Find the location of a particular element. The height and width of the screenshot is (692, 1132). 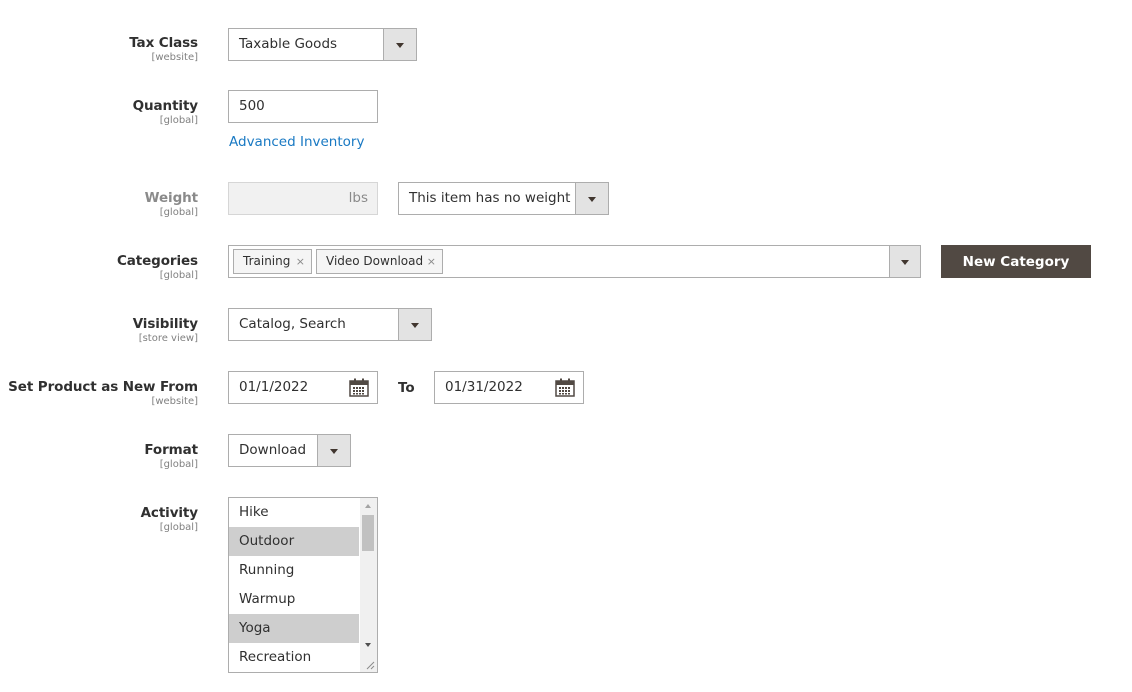

activity-option: Recreation is located at coordinates (294, 657).